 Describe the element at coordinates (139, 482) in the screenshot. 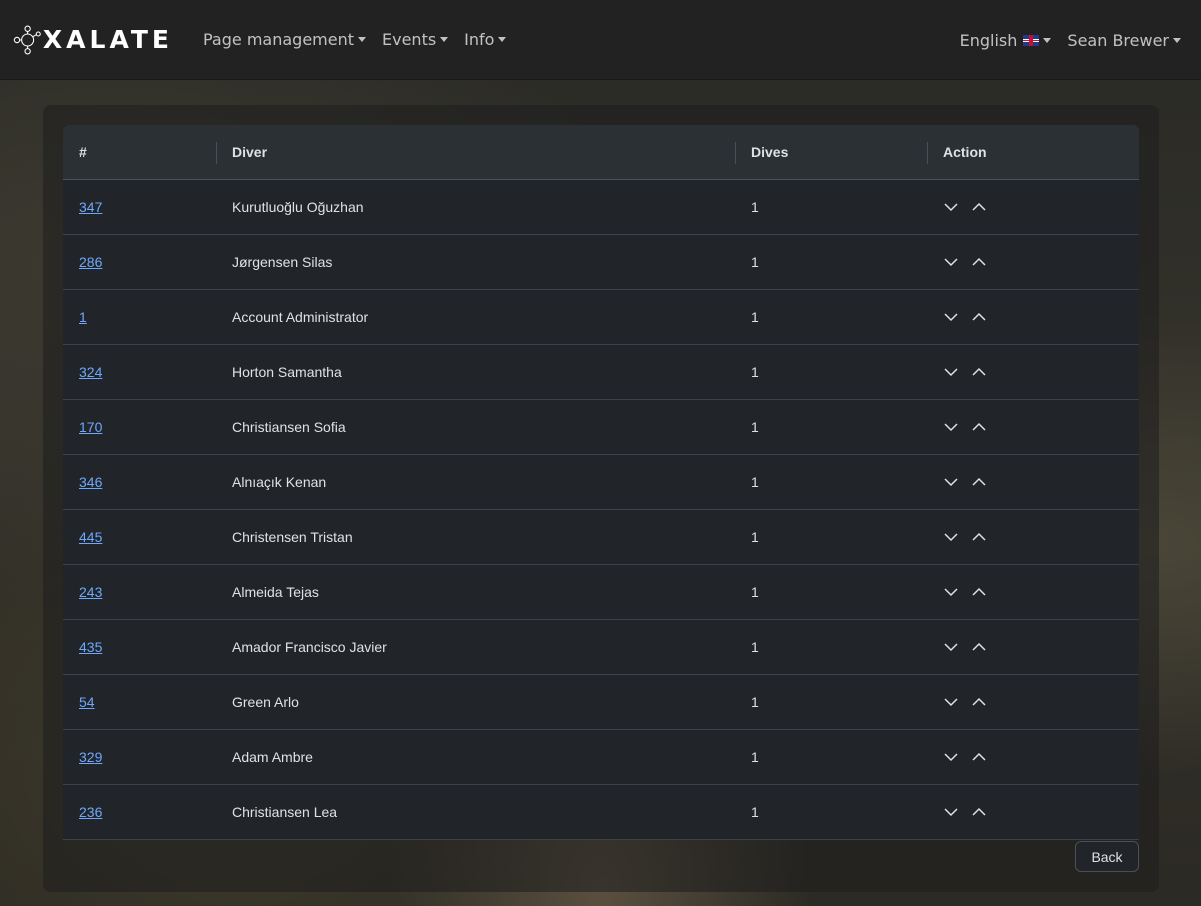

I see `diver-id-cell: 346` at that location.